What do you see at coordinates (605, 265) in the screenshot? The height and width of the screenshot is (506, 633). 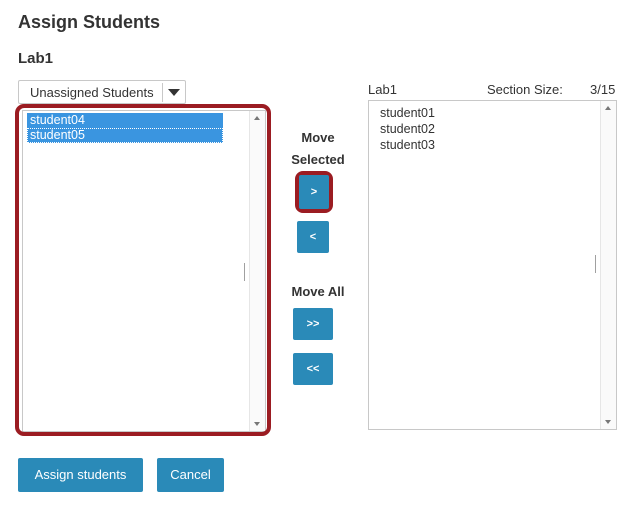 I see `right-list-scrollbar` at bounding box center [605, 265].